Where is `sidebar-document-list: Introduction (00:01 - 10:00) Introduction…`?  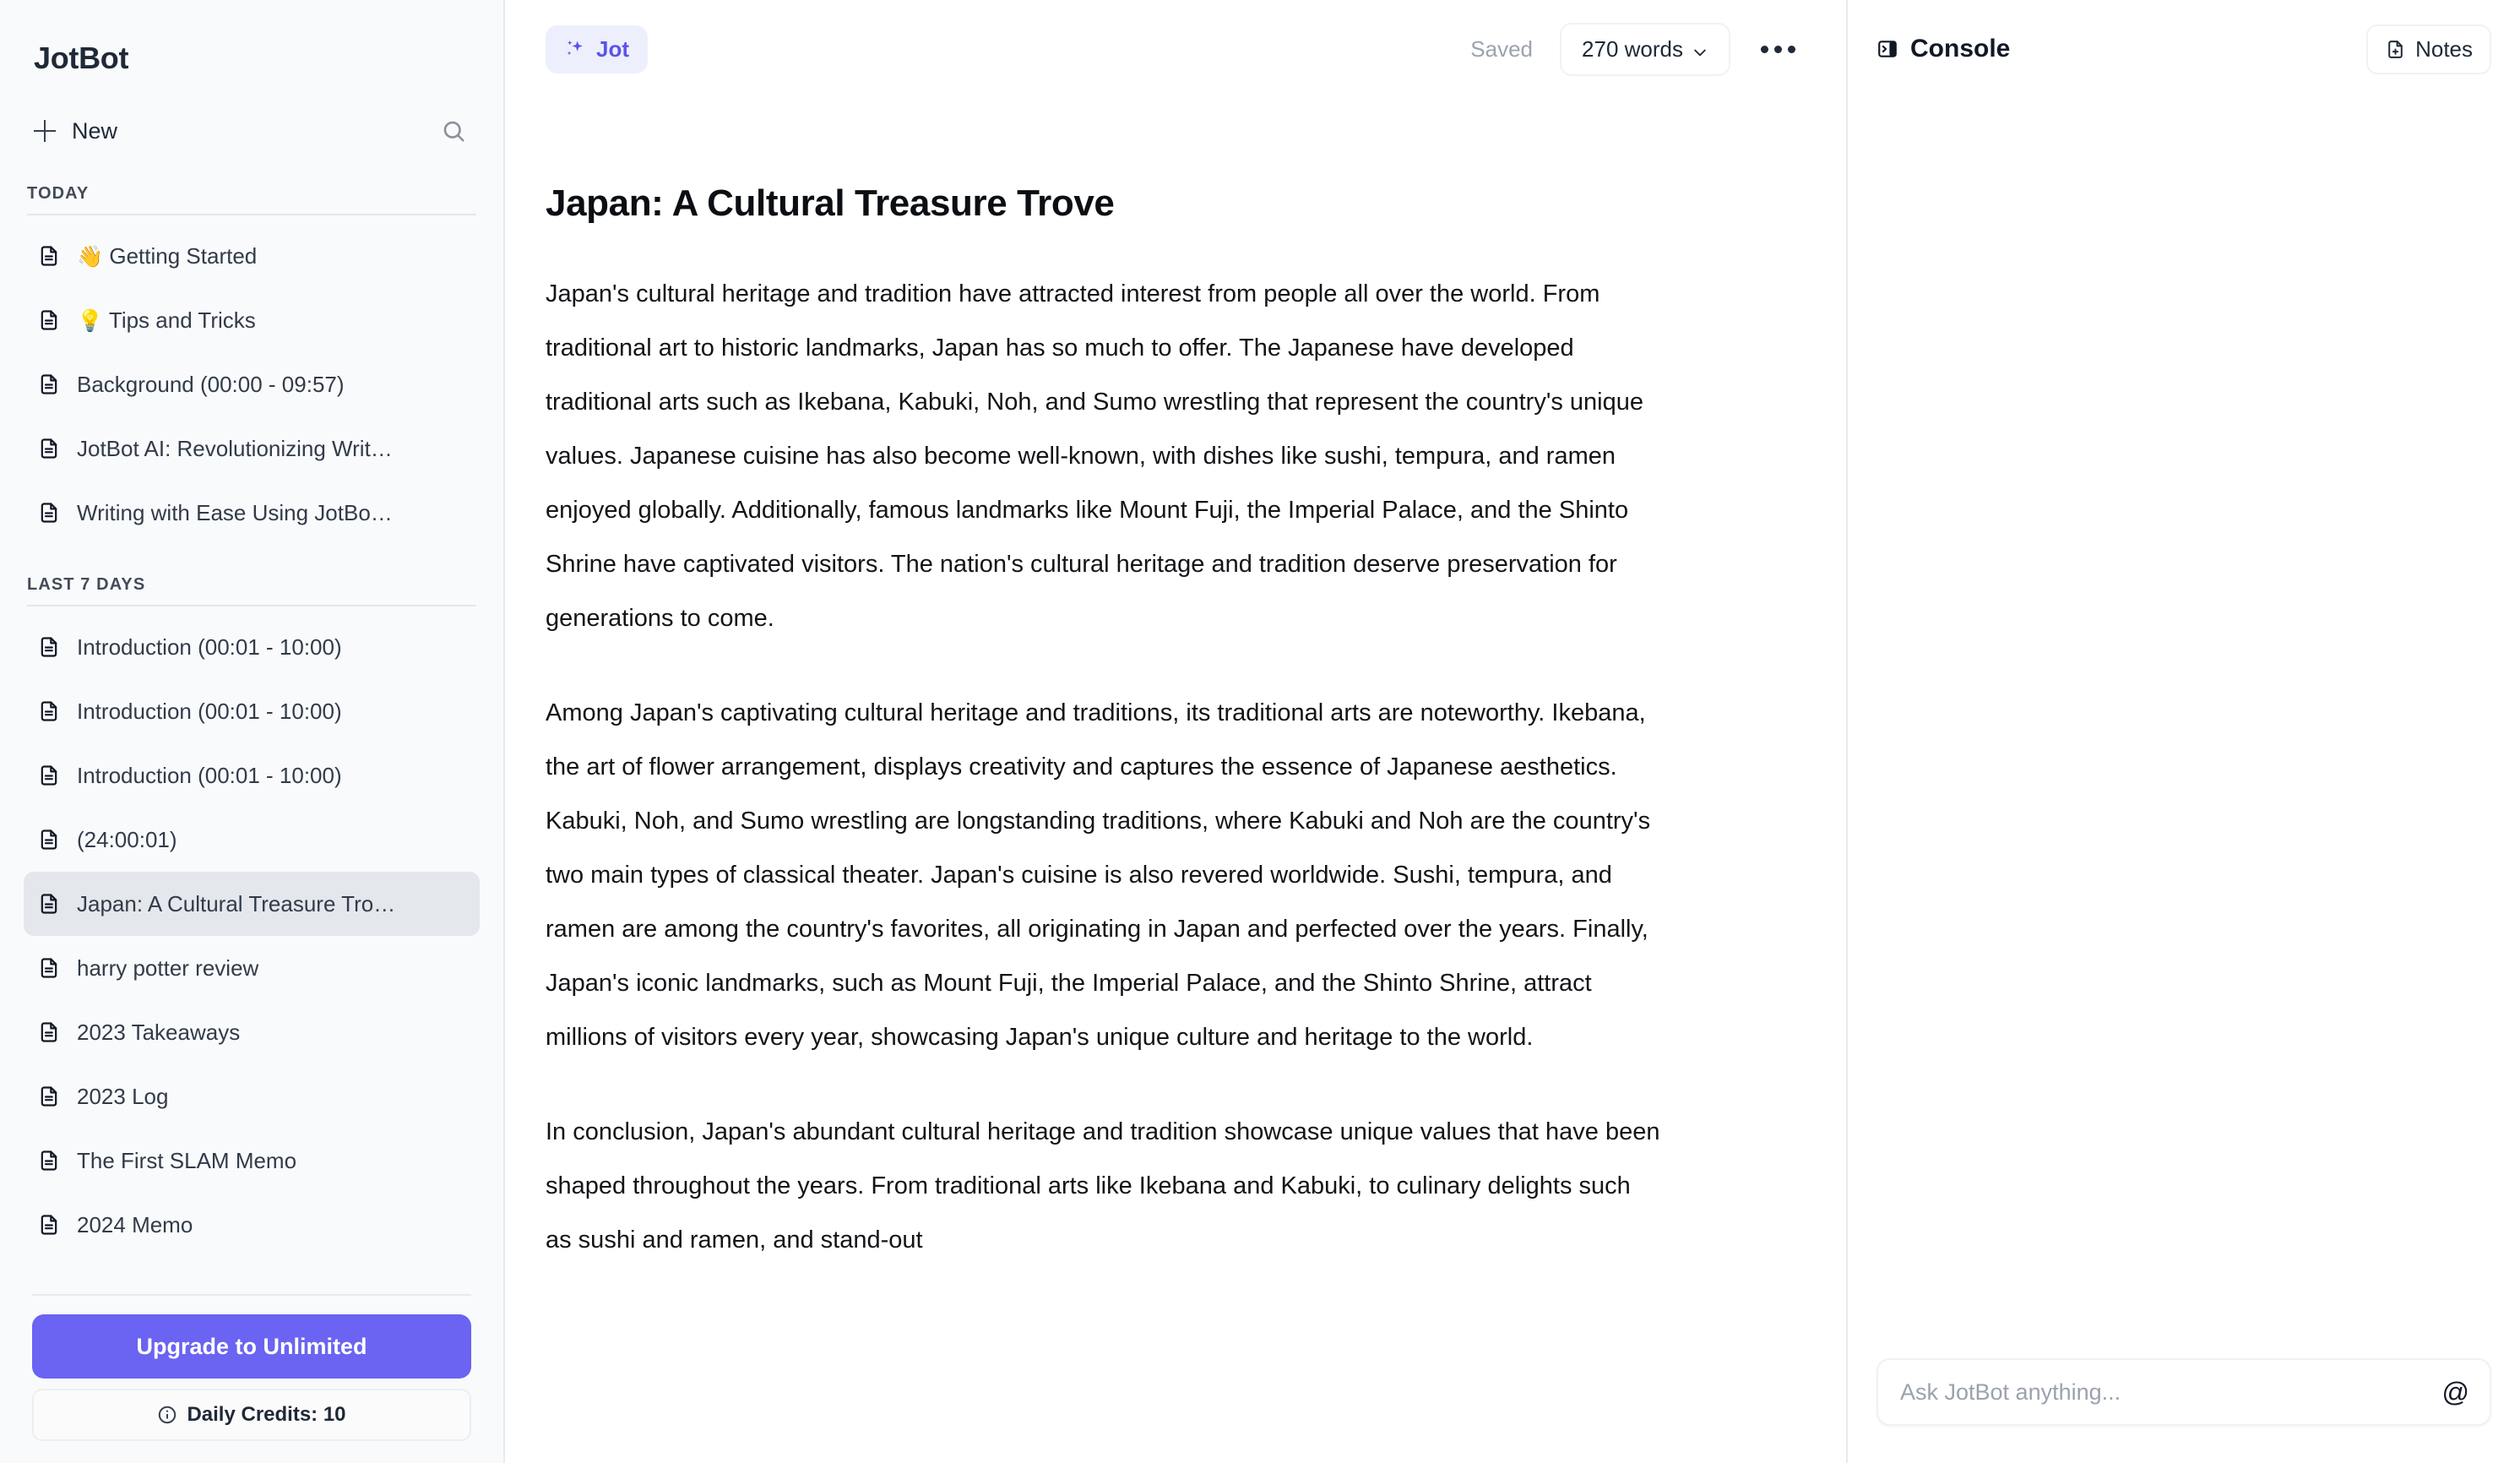
sidebar-document-list: Introduction (00:01 - 10:00) Introduction… is located at coordinates (251, 936).